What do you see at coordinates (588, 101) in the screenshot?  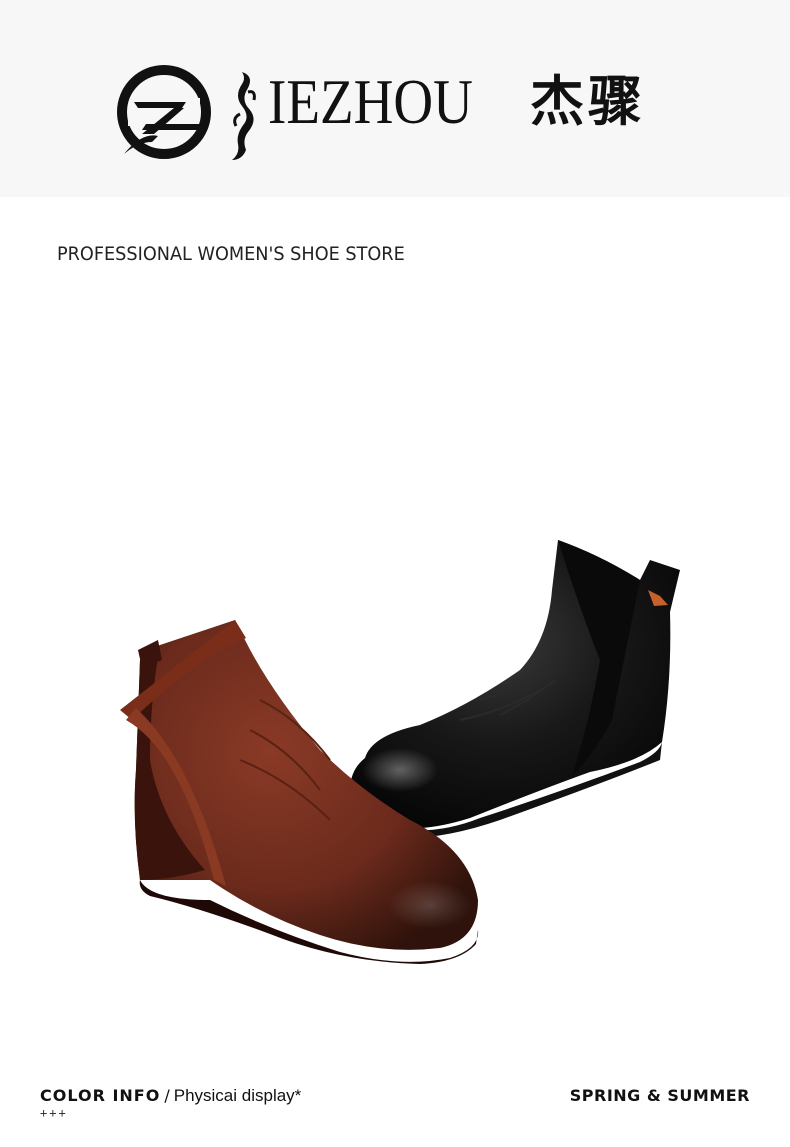 I see `brand-chinese-name: 杰骤` at bounding box center [588, 101].